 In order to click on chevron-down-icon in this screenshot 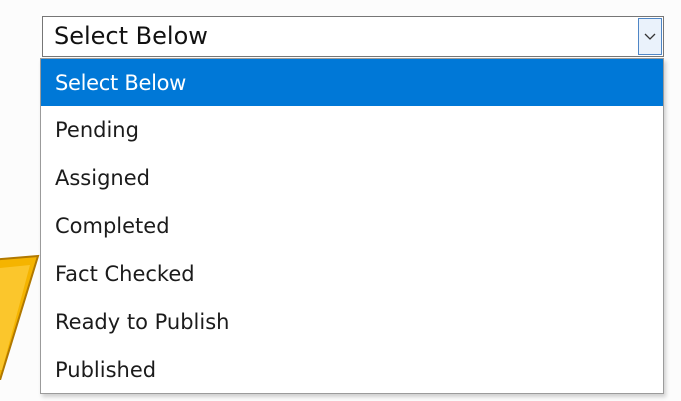, I will do `click(650, 36)`.